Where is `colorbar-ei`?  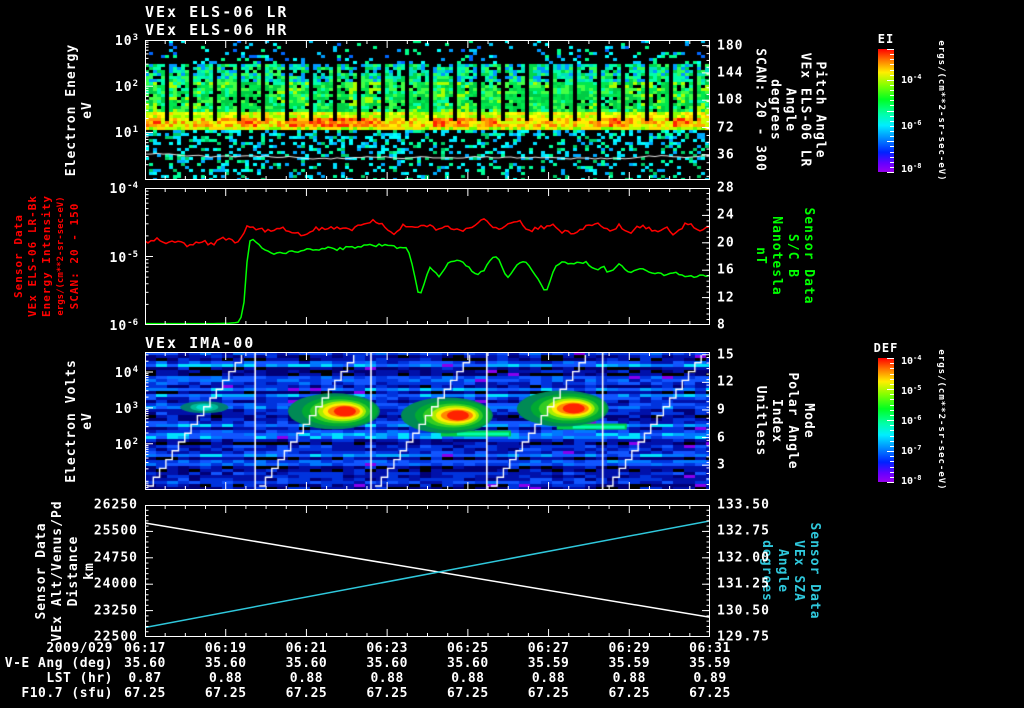 colorbar-ei is located at coordinates (886, 111).